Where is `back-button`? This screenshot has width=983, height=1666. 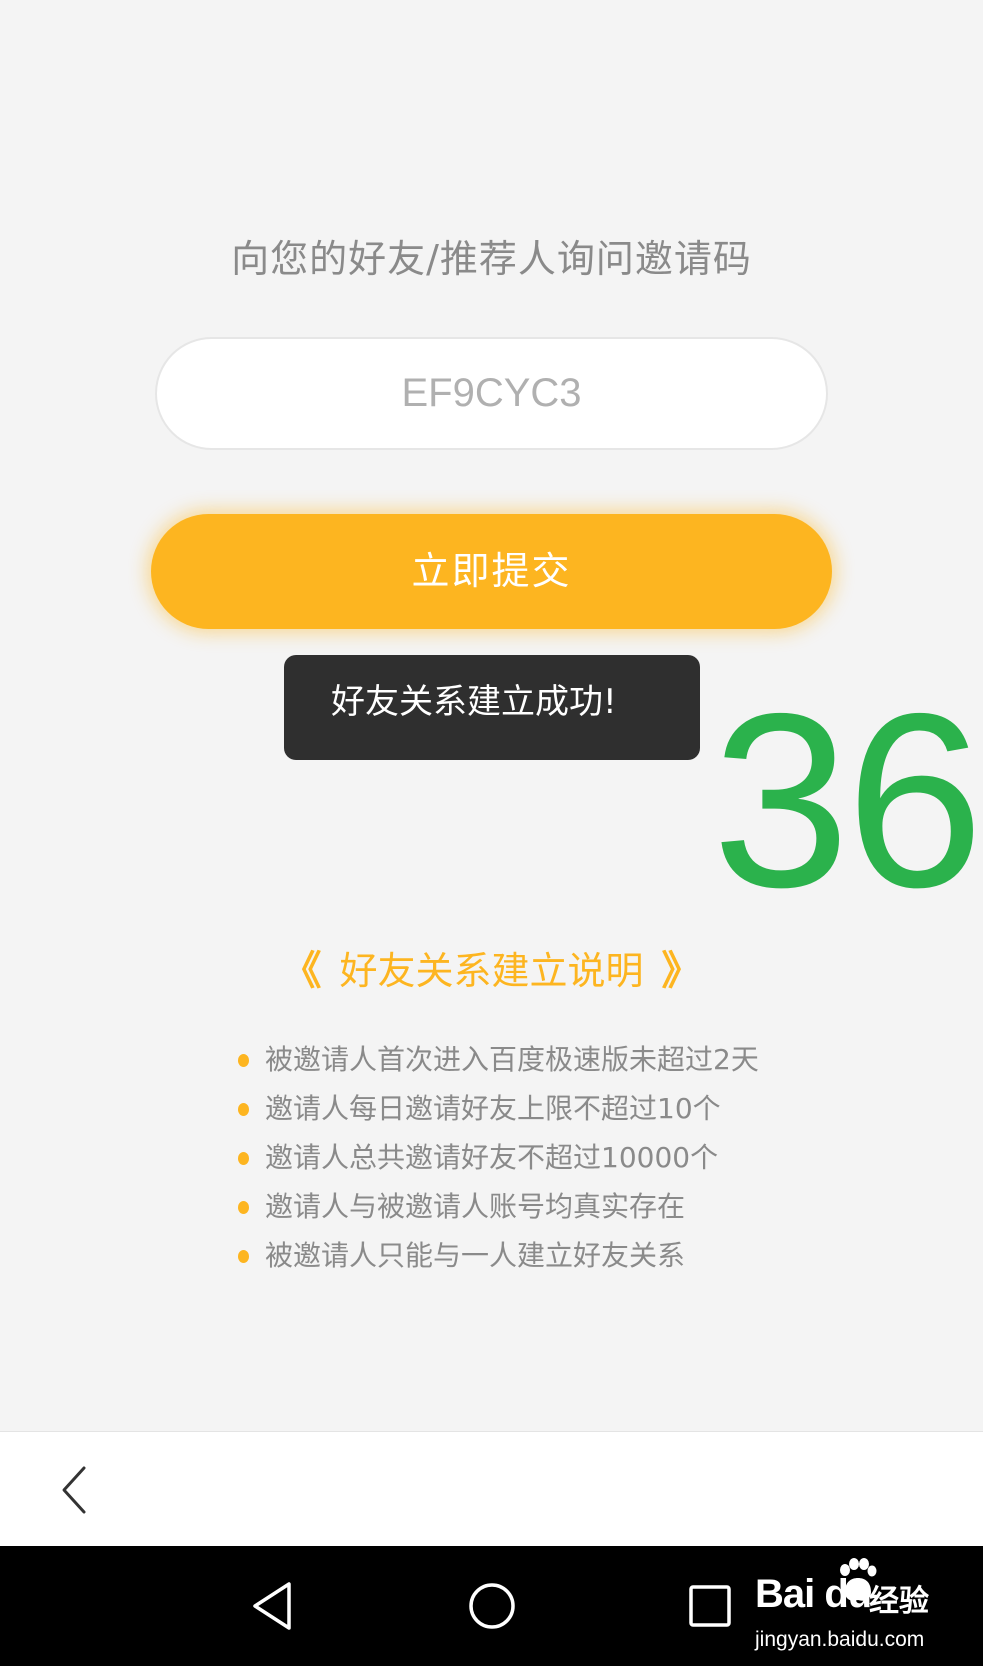 back-button is located at coordinates (76, 1490).